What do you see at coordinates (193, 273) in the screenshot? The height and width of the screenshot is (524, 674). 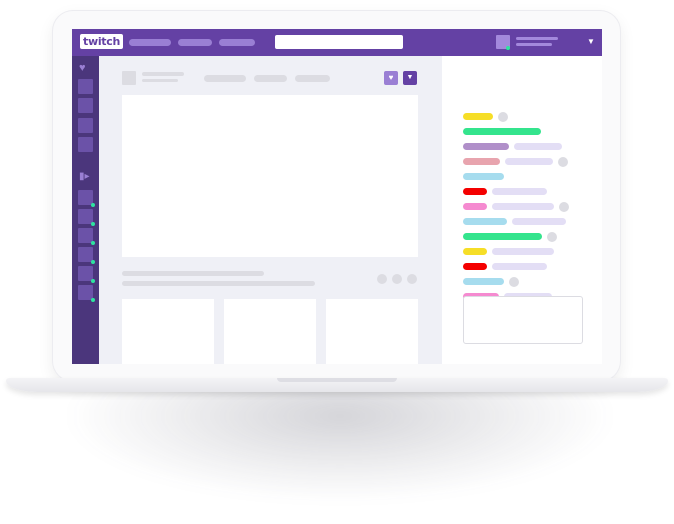 I see `stream-title-line` at bounding box center [193, 273].